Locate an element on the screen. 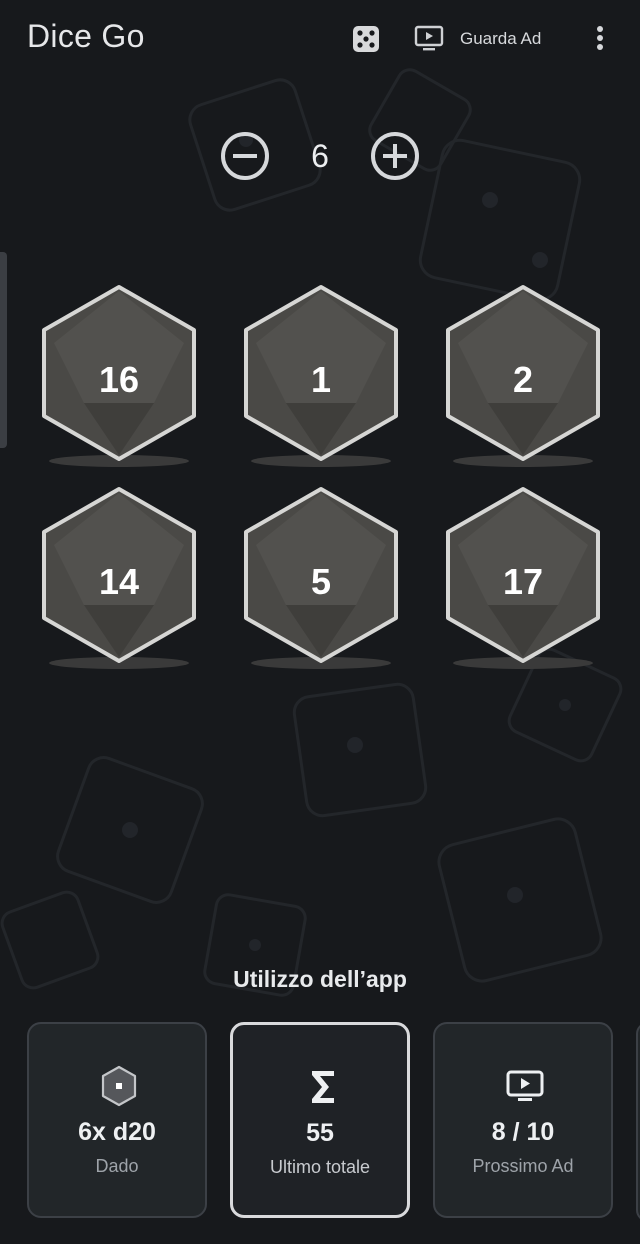 The image size is (640, 1244). die-value: 16 is located at coordinates (119, 379).